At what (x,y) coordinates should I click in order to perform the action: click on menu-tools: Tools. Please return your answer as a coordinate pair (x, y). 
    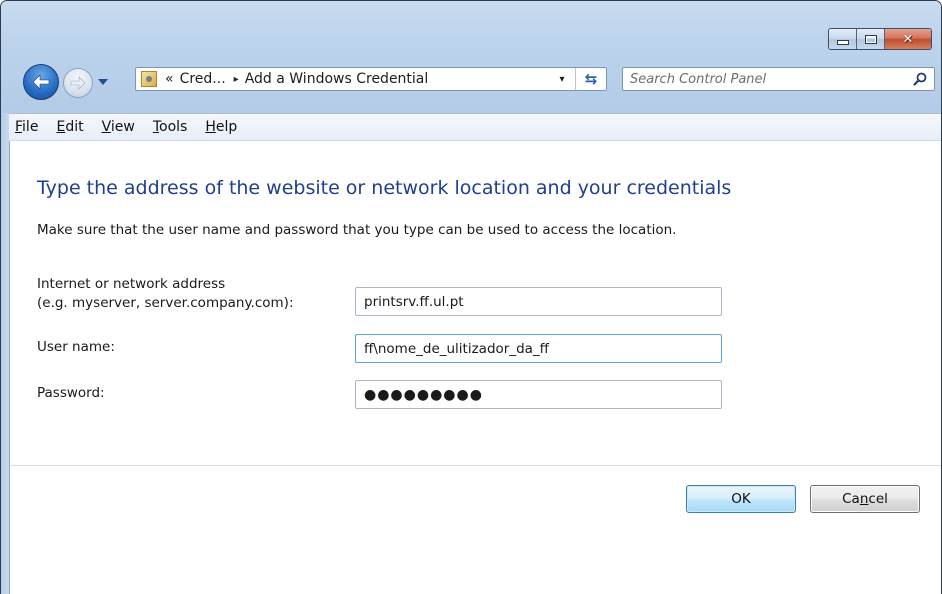
    Looking at the image, I should click on (170, 127).